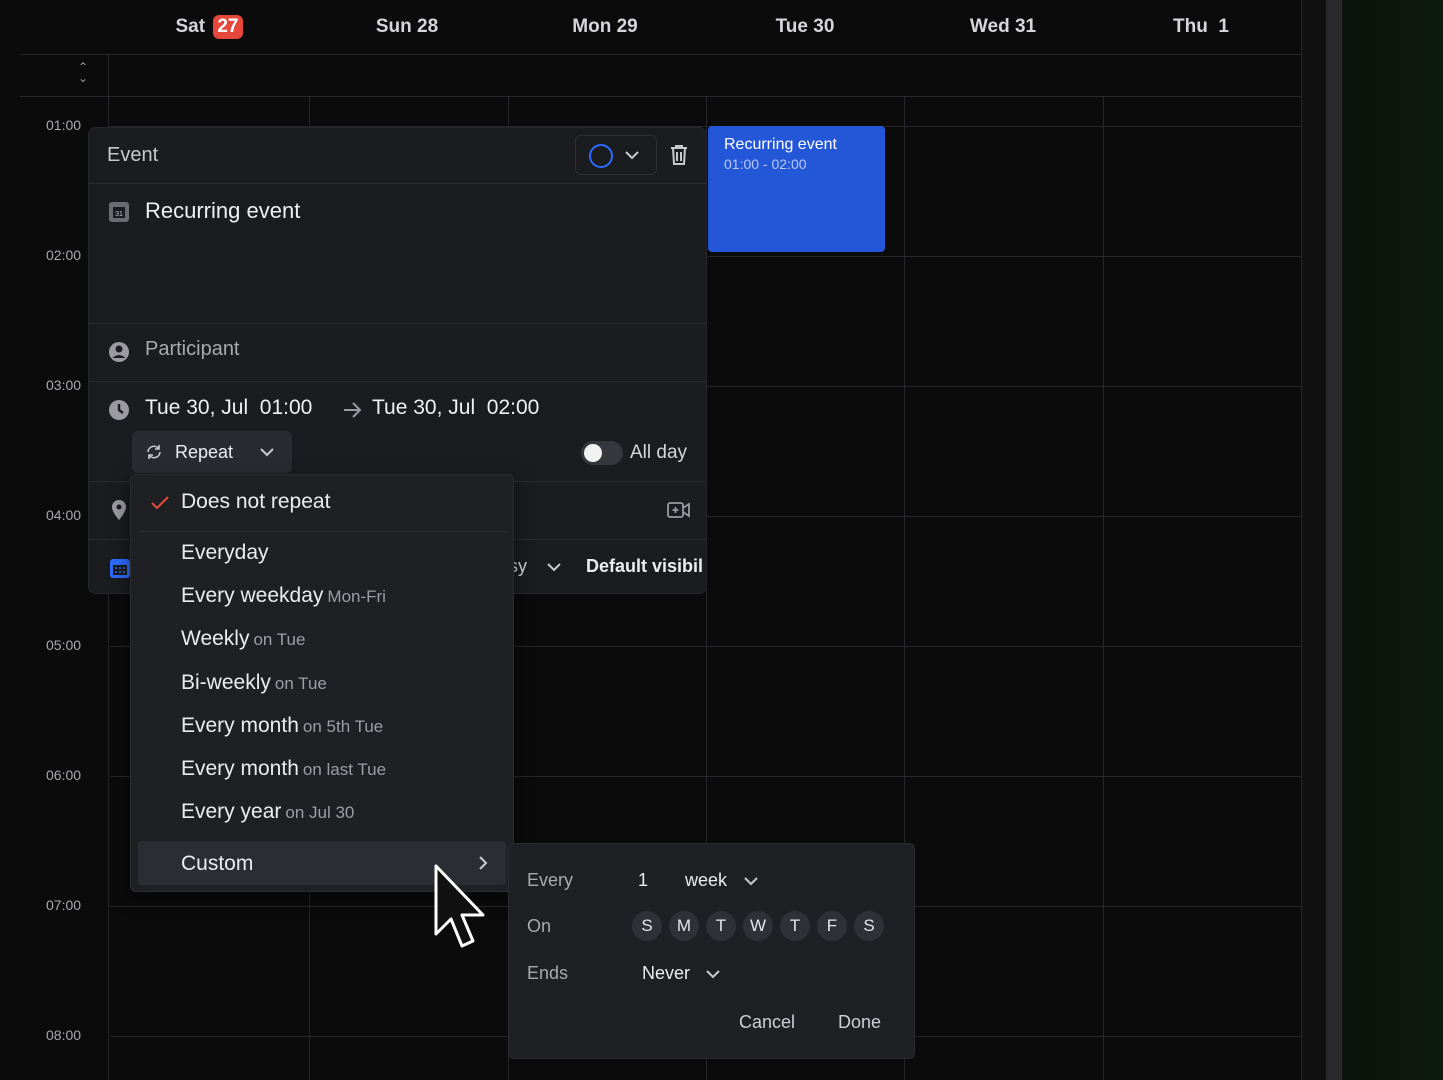 This screenshot has width=1443, height=1080. What do you see at coordinates (225, 553) in the screenshot?
I see `repeat-option-everyday: Everyday` at bounding box center [225, 553].